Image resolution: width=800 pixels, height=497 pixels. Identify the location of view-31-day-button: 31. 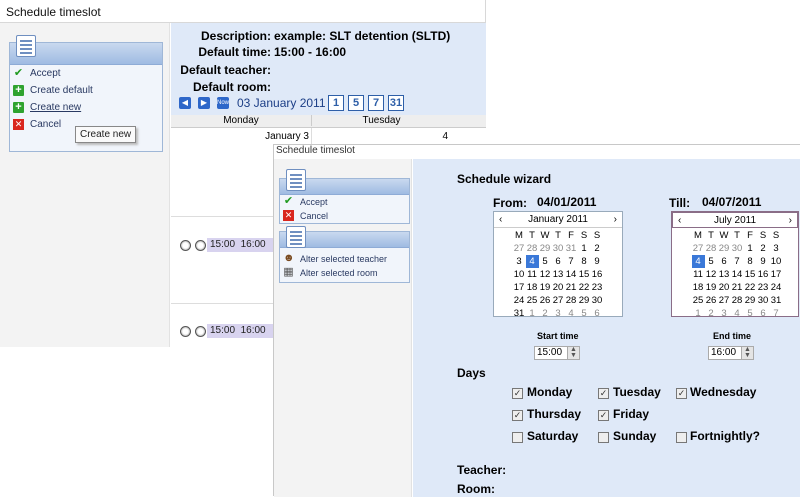
(396, 103).